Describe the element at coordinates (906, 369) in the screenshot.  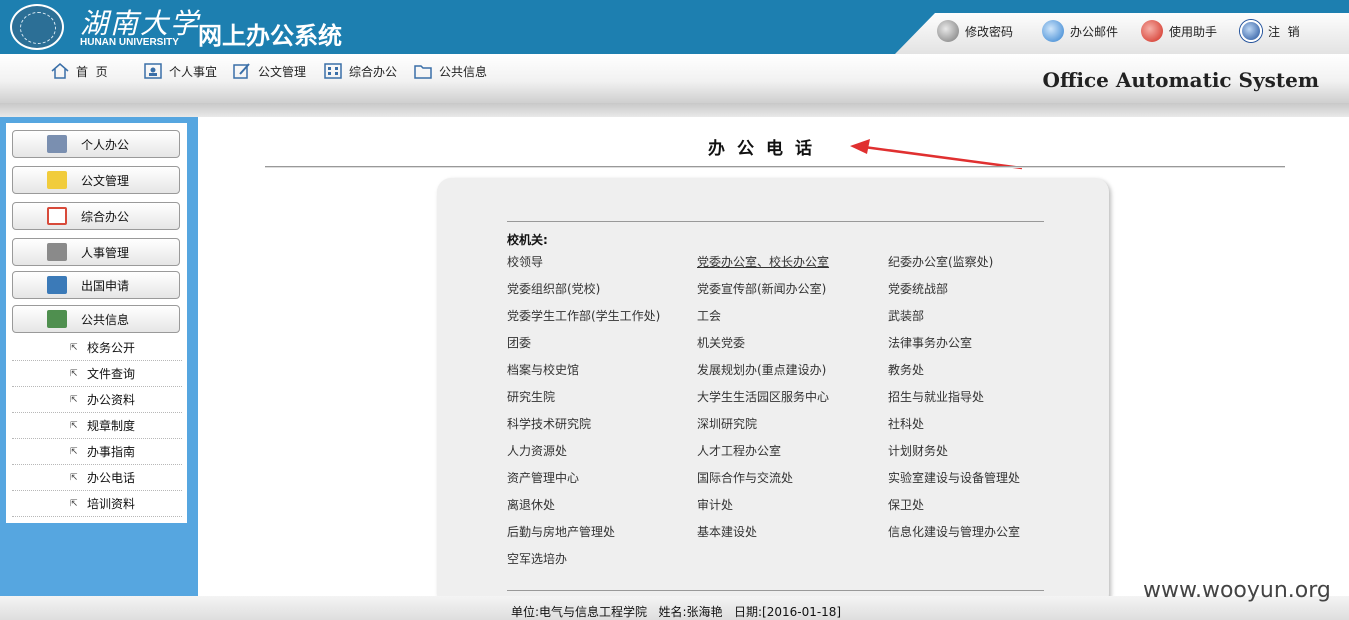
I see `department-link: 教务处` at that location.